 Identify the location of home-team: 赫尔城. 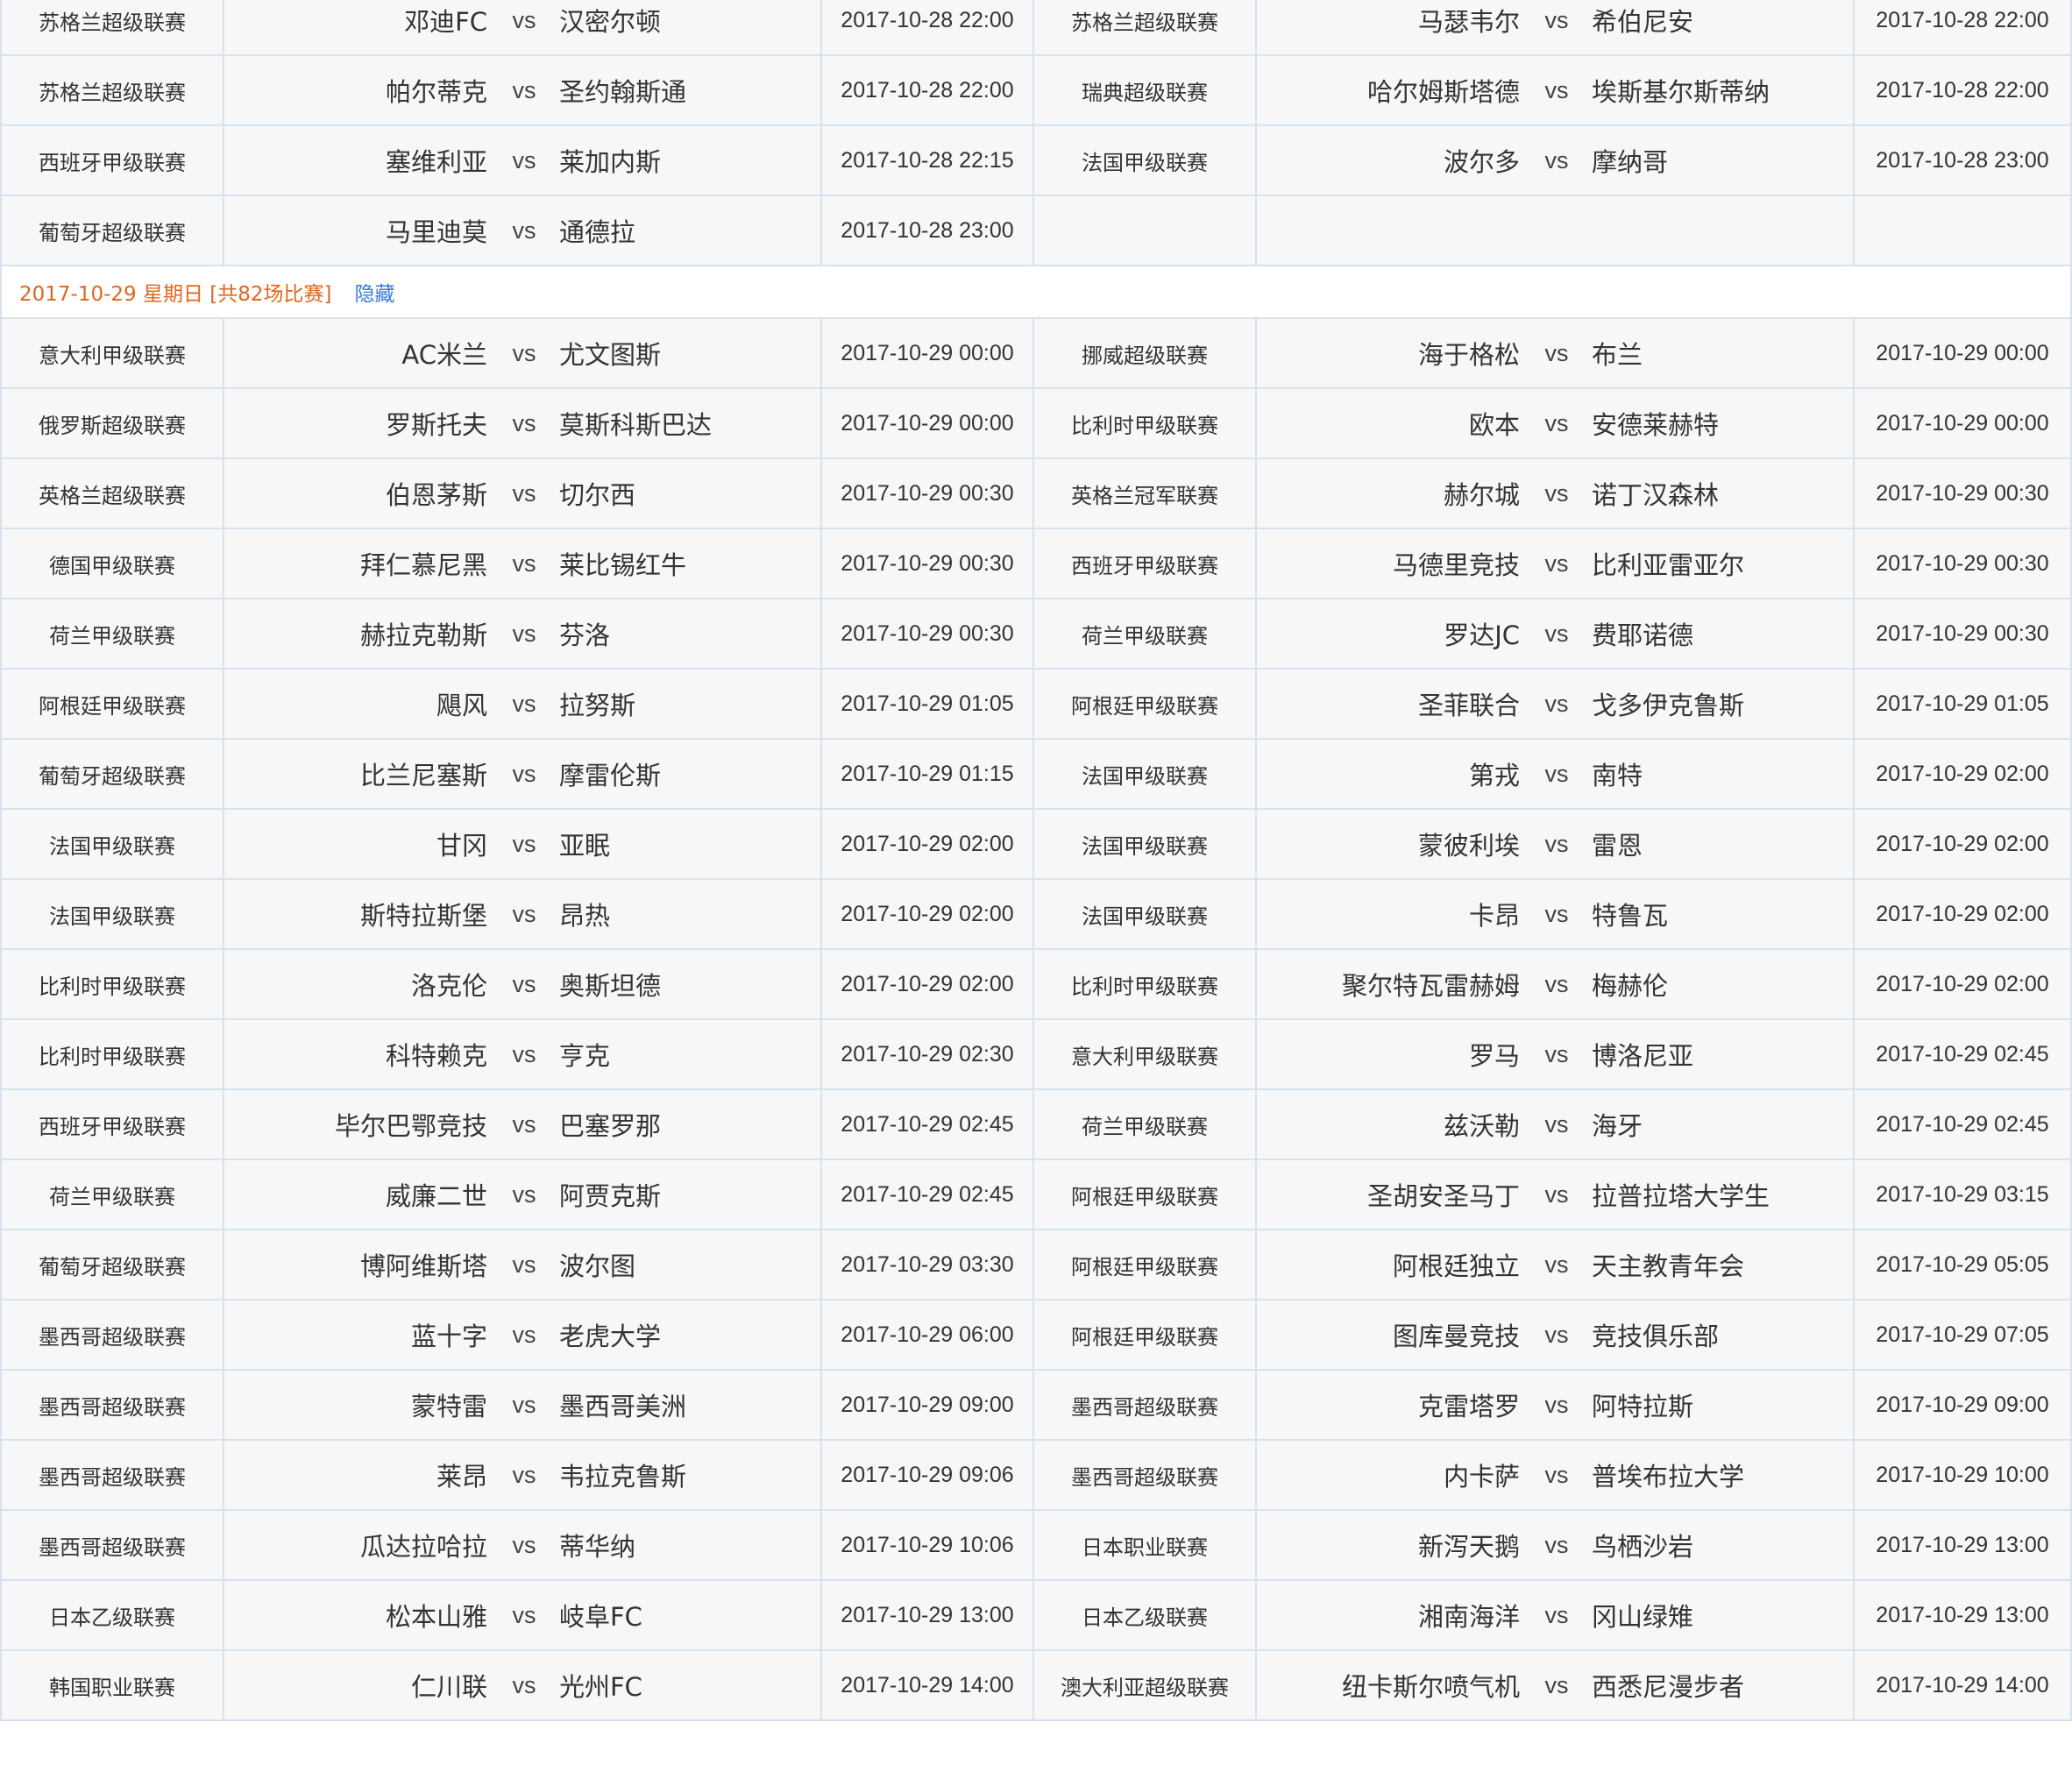
(1390, 493).